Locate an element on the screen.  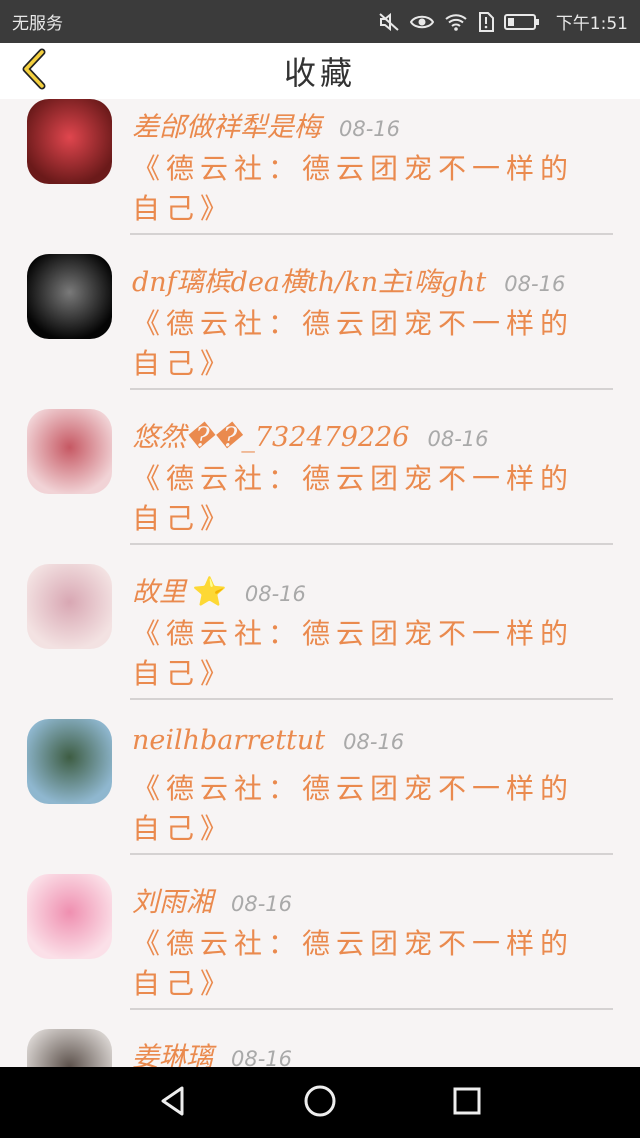
battery-icon is located at coordinates (521, 22).